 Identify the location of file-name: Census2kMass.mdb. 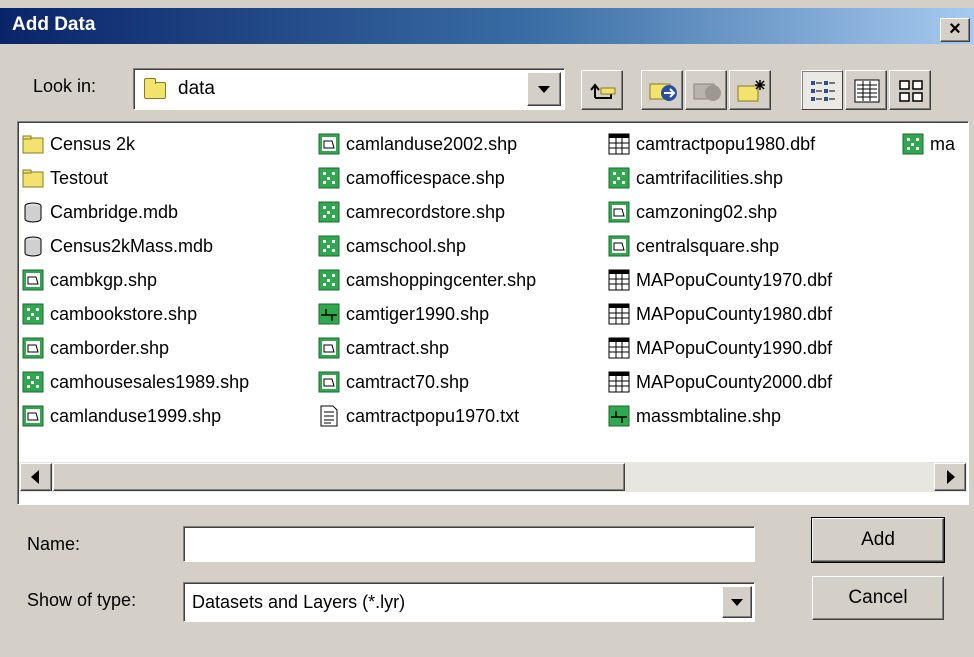
(132, 246).